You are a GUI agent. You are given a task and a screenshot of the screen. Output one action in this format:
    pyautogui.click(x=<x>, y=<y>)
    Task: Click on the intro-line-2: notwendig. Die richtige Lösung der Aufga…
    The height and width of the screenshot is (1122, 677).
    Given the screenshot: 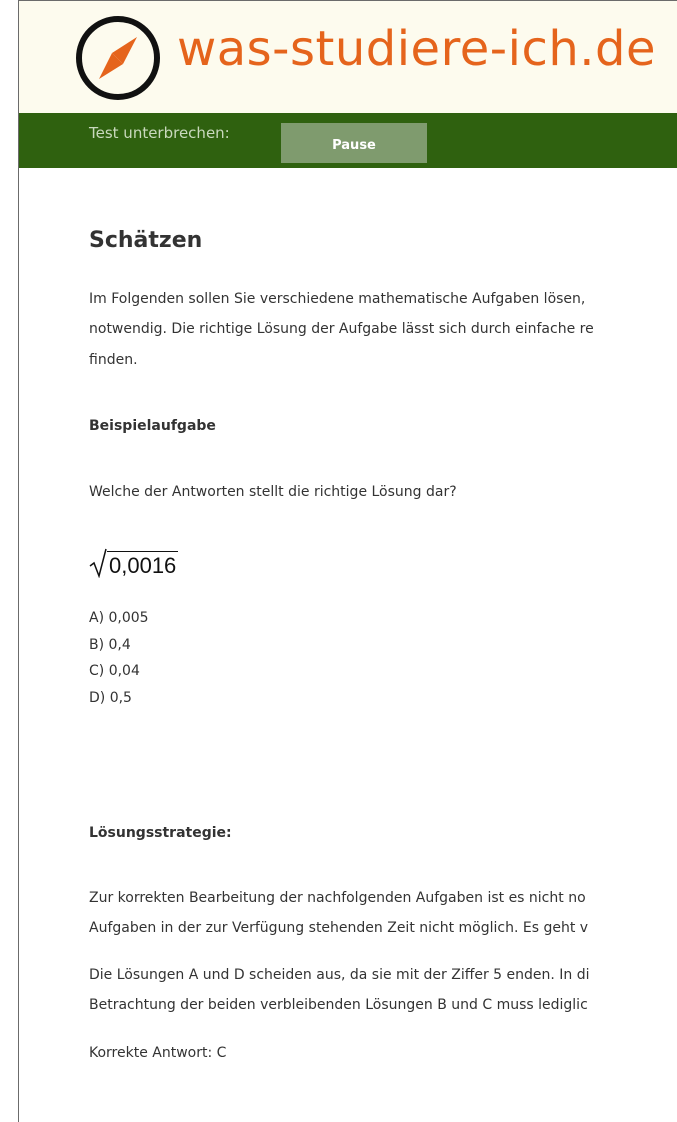 What is the action you would take?
    pyautogui.click(x=341, y=329)
    